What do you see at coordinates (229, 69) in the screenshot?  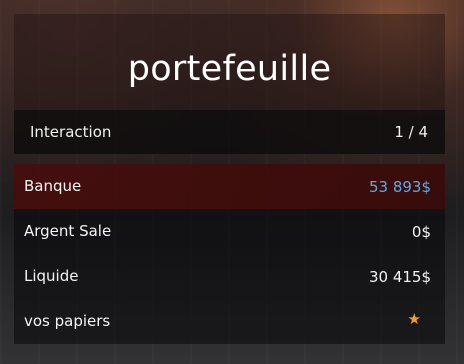 I see `menu-title: portefeuille` at bounding box center [229, 69].